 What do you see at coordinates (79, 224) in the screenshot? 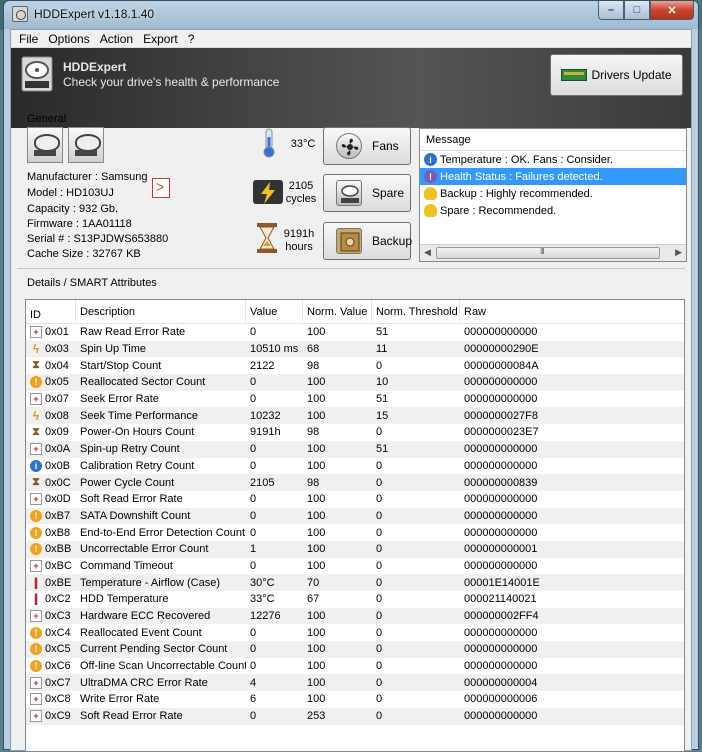
I see `firmware-text: Firmware : 1AA01118` at bounding box center [79, 224].